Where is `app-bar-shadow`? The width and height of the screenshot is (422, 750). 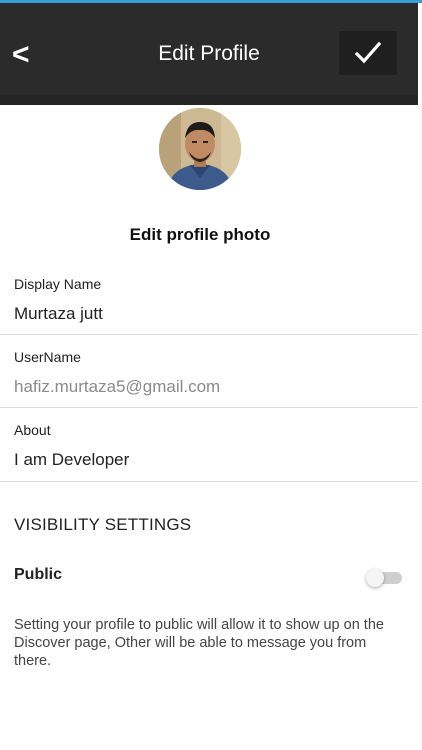 app-bar-shadow is located at coordinates (209, 100).